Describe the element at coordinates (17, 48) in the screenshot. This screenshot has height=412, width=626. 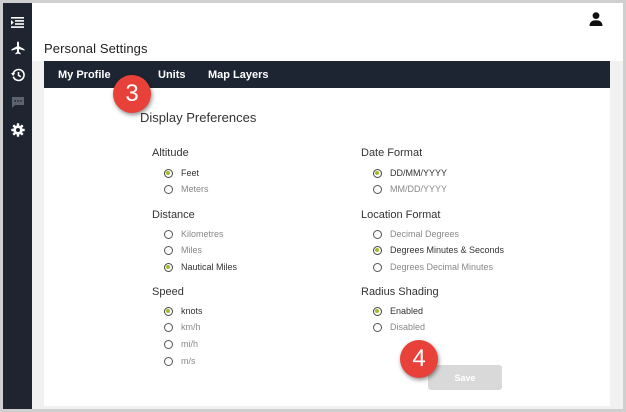
I see `airplane-icon` at that location.